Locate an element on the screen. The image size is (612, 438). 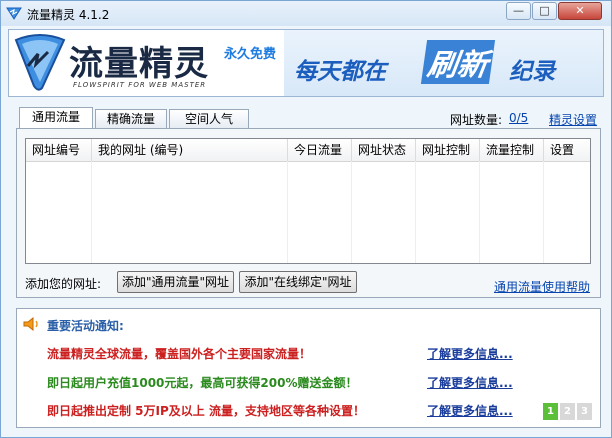
tab-precise-traffic: 精确流量 is located at coordinates (131, 119).